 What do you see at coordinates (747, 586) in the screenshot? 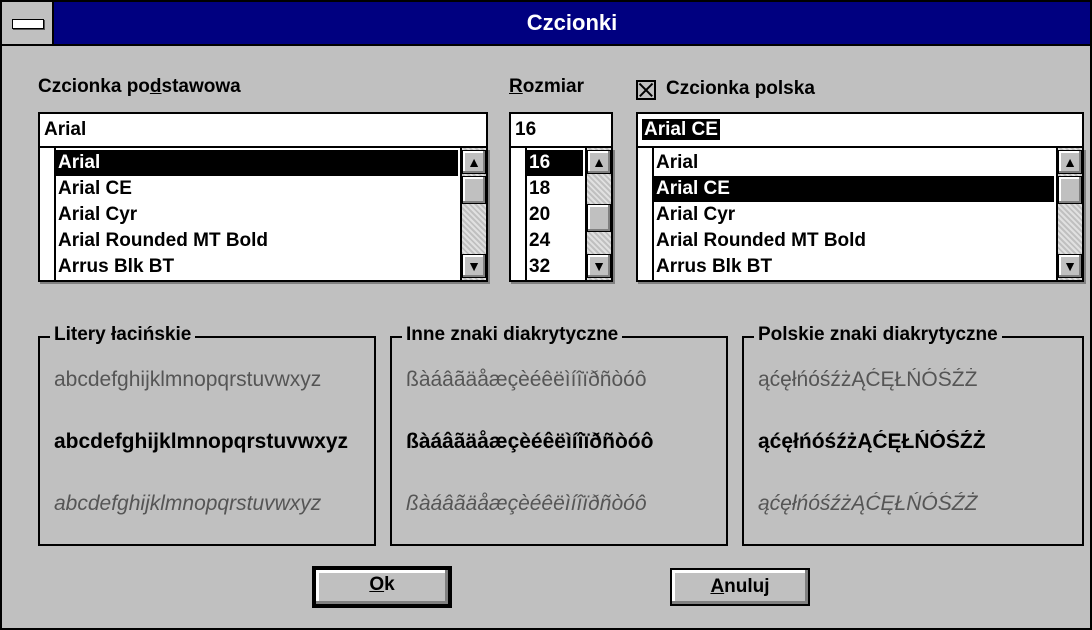
I see `cancel-button-label: nuluj` at bounding box center [747, 586].